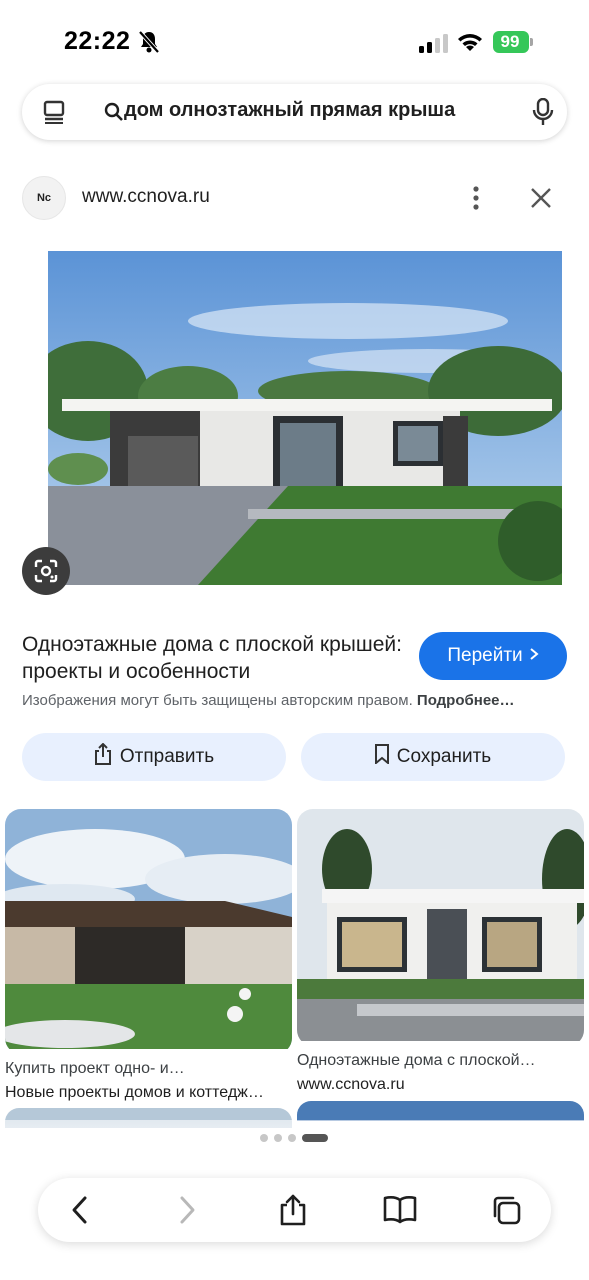  What do you see at coordinates (510, 41) in the screenshot?
I see `battery-level: 99` at bounding box center [510, 41].